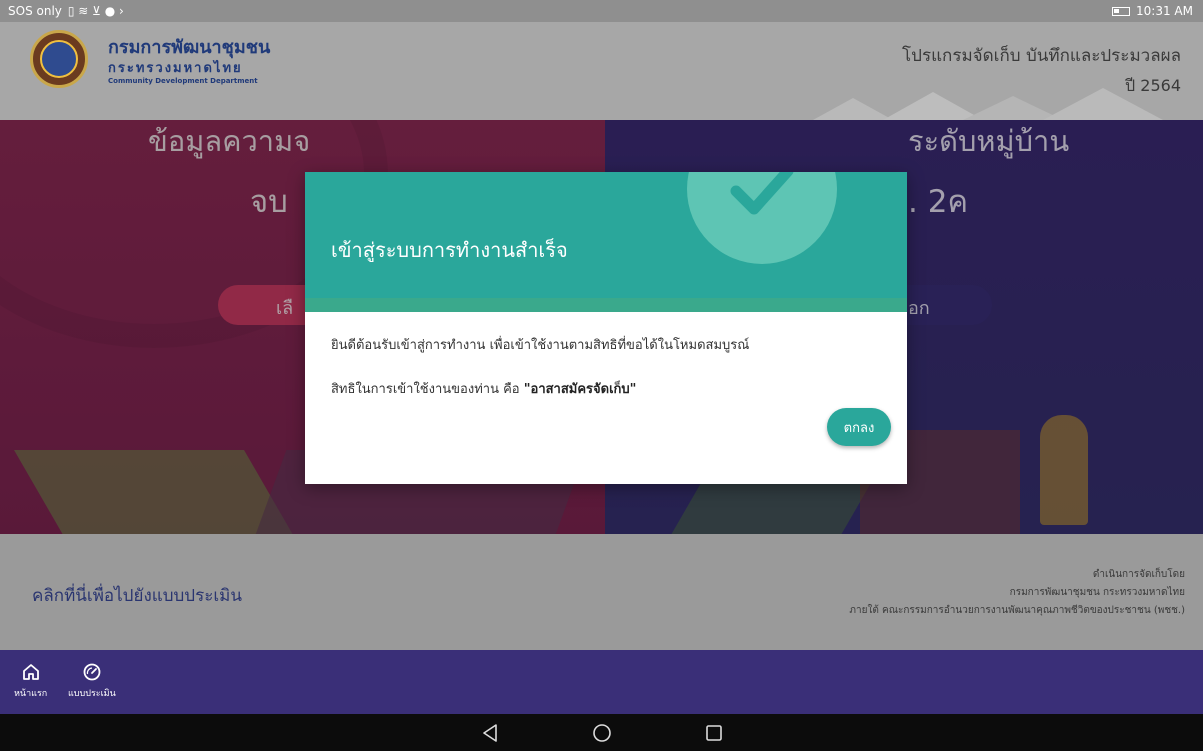 The height and width of the screenshot is (751, 1203). Describe the element at coordinates (92, 672) in the screenshot. I see `gauge-icon` at that location.